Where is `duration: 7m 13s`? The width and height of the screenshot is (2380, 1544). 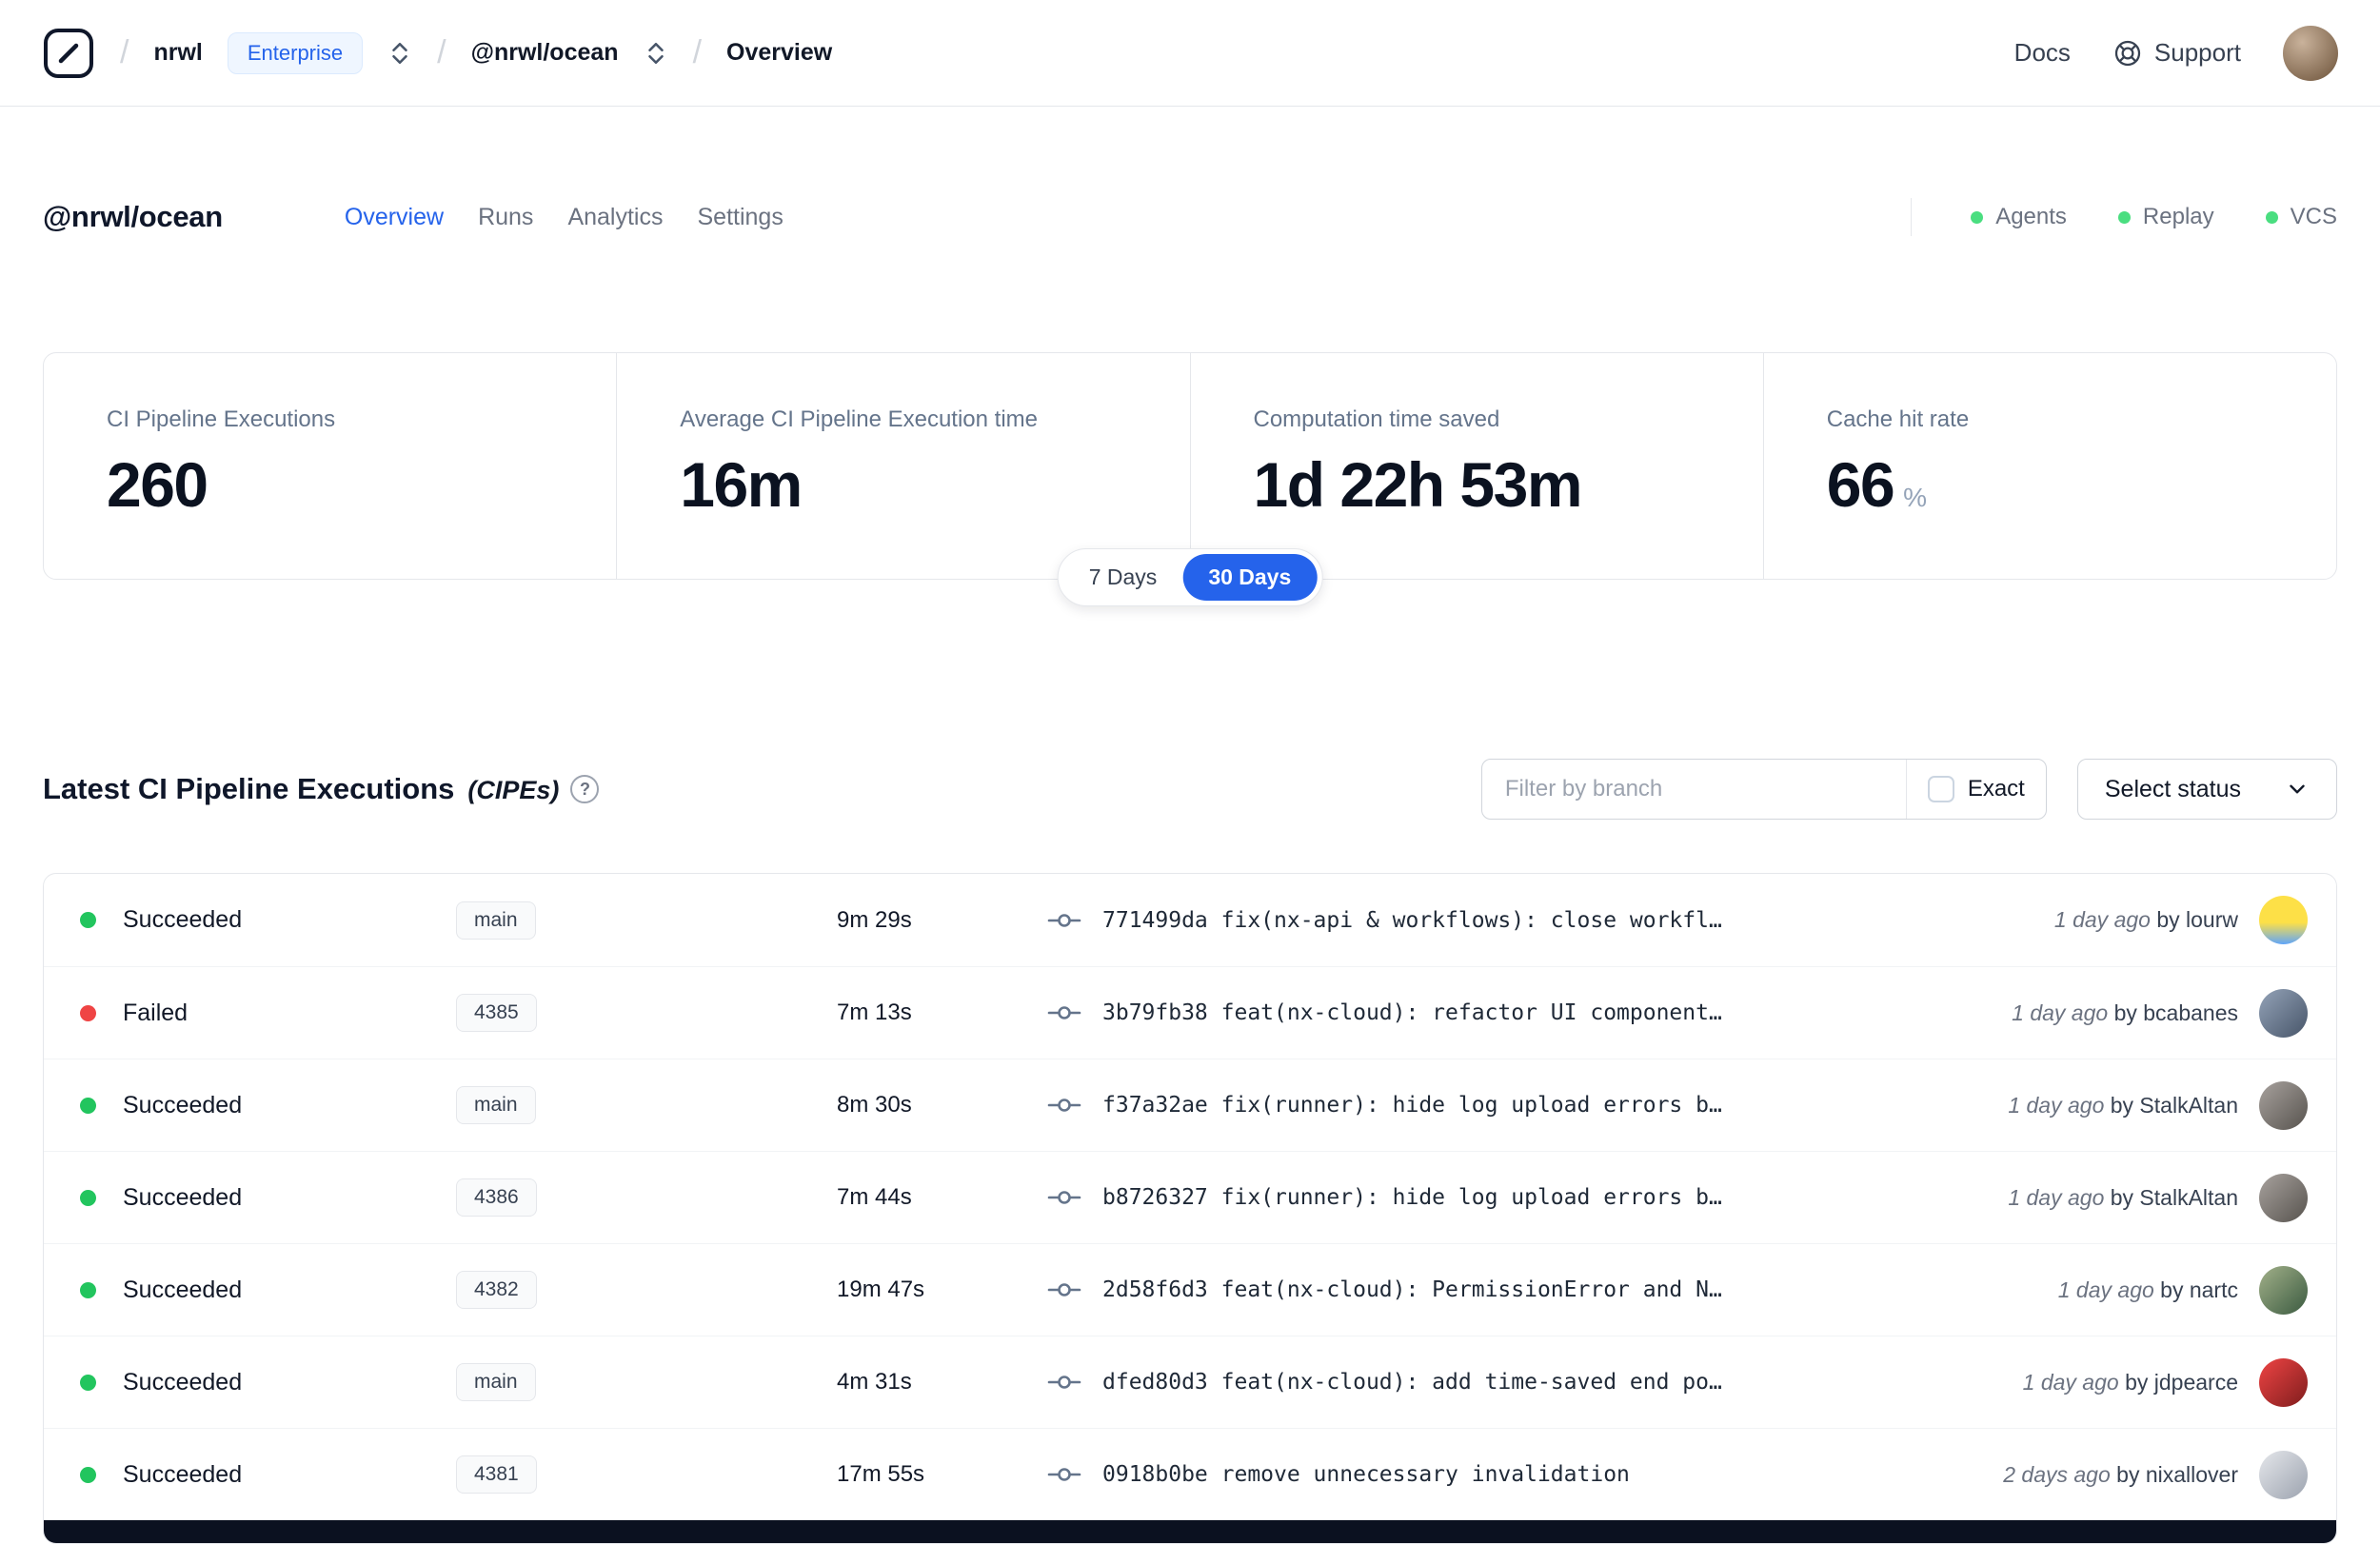
duration: 7m 13s is located at coordinates (874, 1012).